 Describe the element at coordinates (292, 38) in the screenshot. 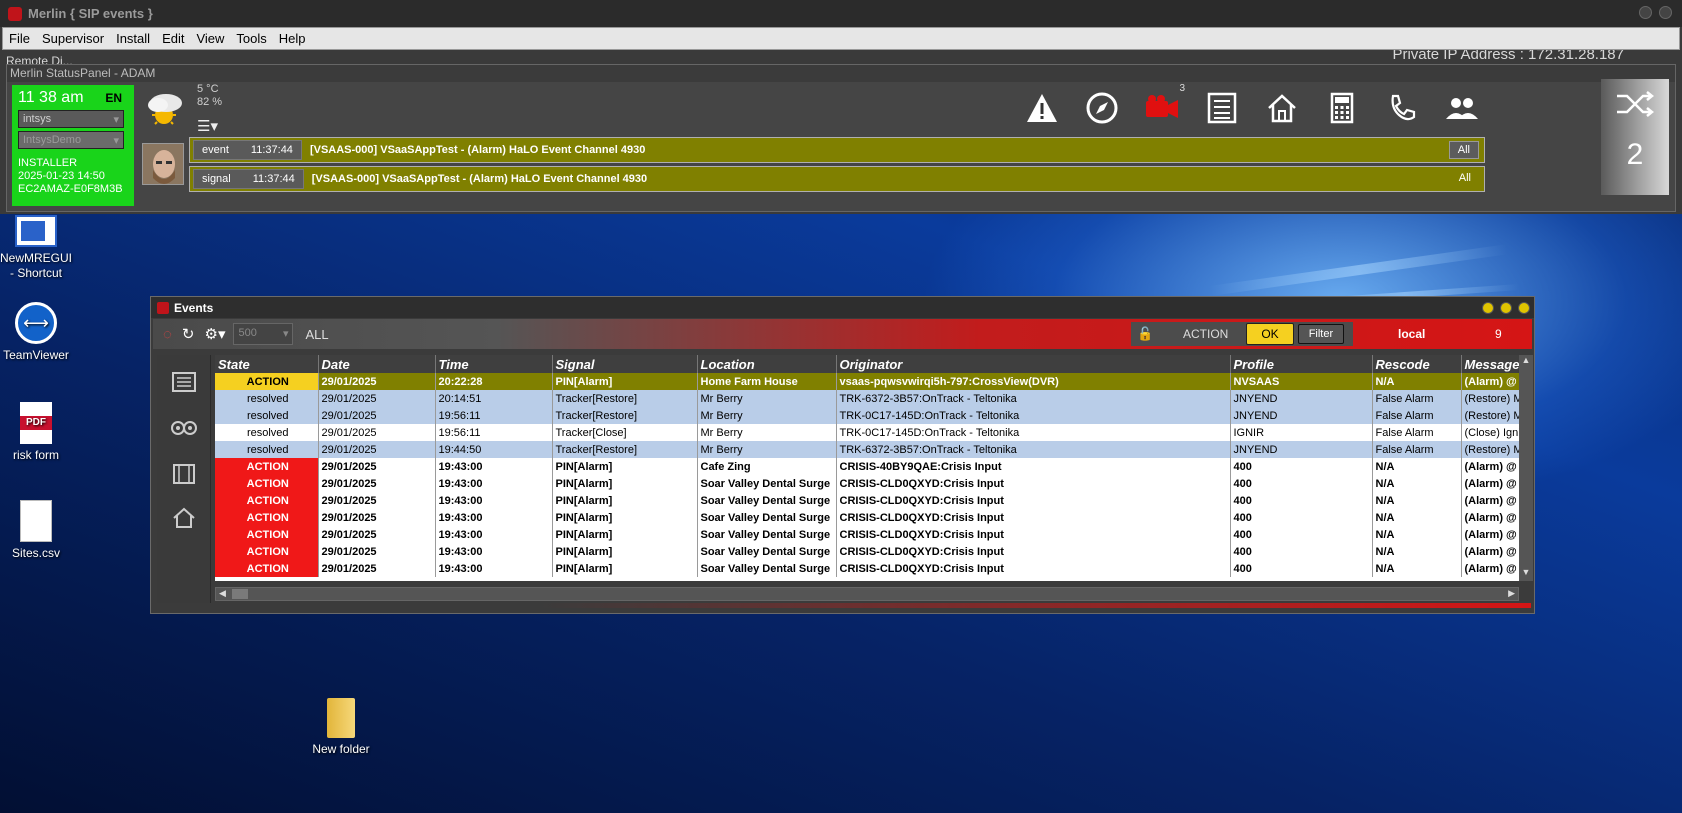

I see `menu-help: Help` at that location.